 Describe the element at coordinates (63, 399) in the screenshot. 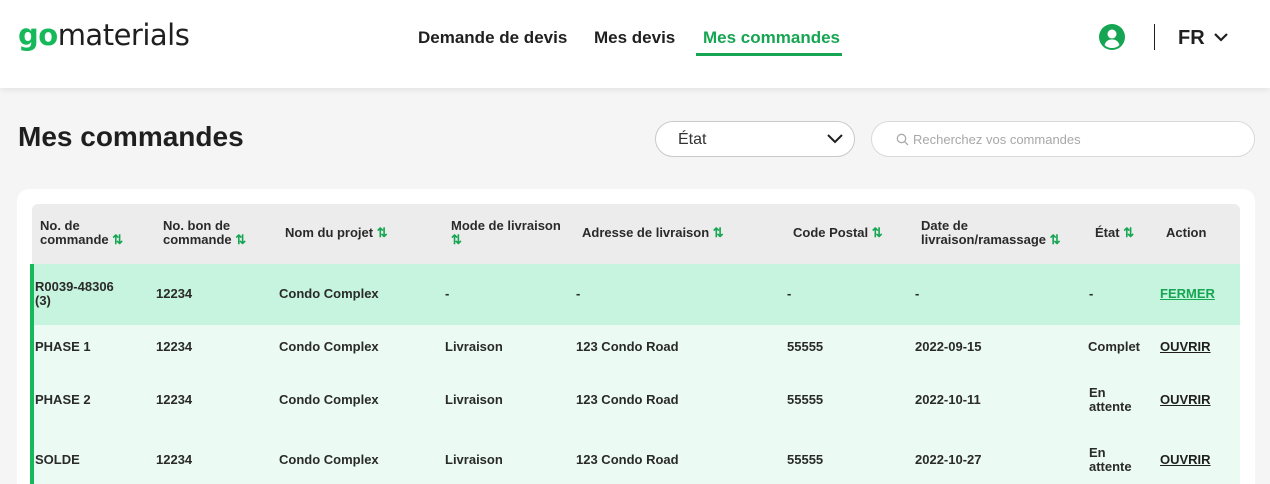

I see `cell-order-number: PHASE 2` at that location.